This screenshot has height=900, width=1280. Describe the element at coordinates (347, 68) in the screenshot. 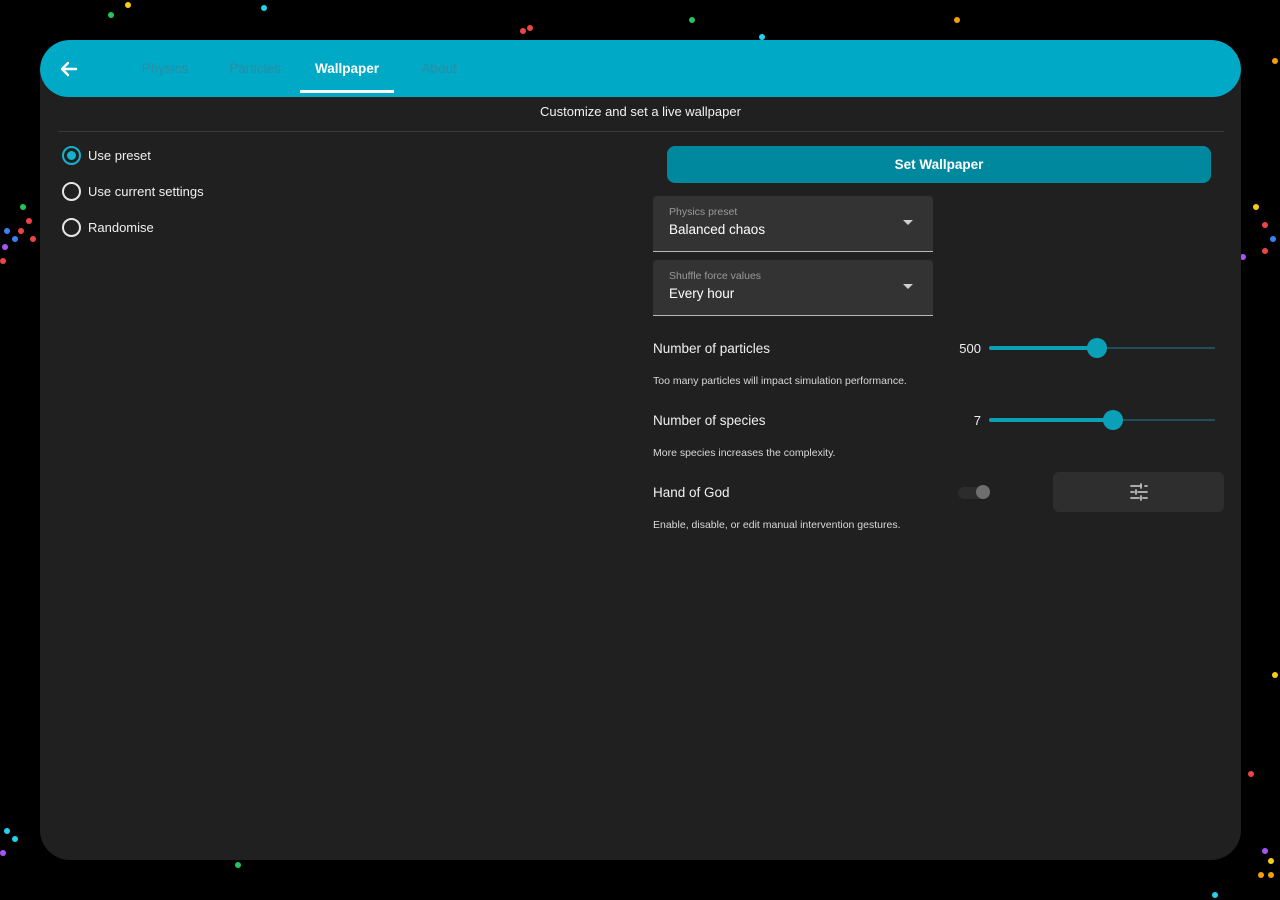

I see `tab-wallpaper: Wallpaper` at that location.